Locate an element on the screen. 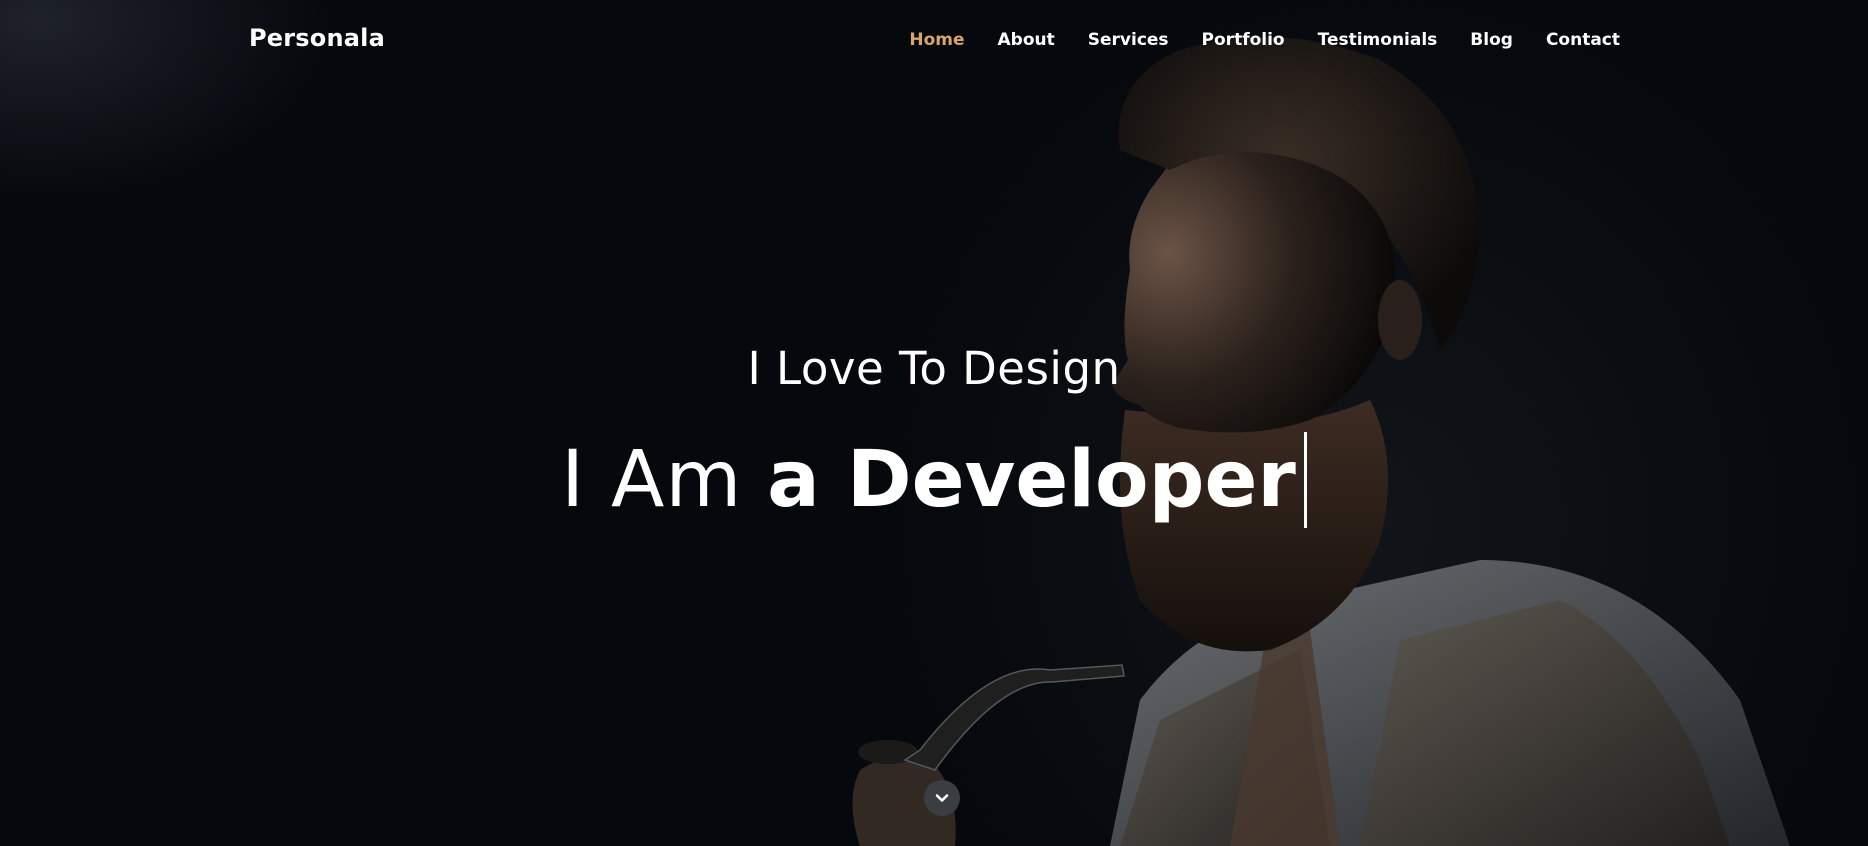 The width and height of the screenshot is (1868, 846). hero-title: I Am a Developer is located at coordinates (934, 480).